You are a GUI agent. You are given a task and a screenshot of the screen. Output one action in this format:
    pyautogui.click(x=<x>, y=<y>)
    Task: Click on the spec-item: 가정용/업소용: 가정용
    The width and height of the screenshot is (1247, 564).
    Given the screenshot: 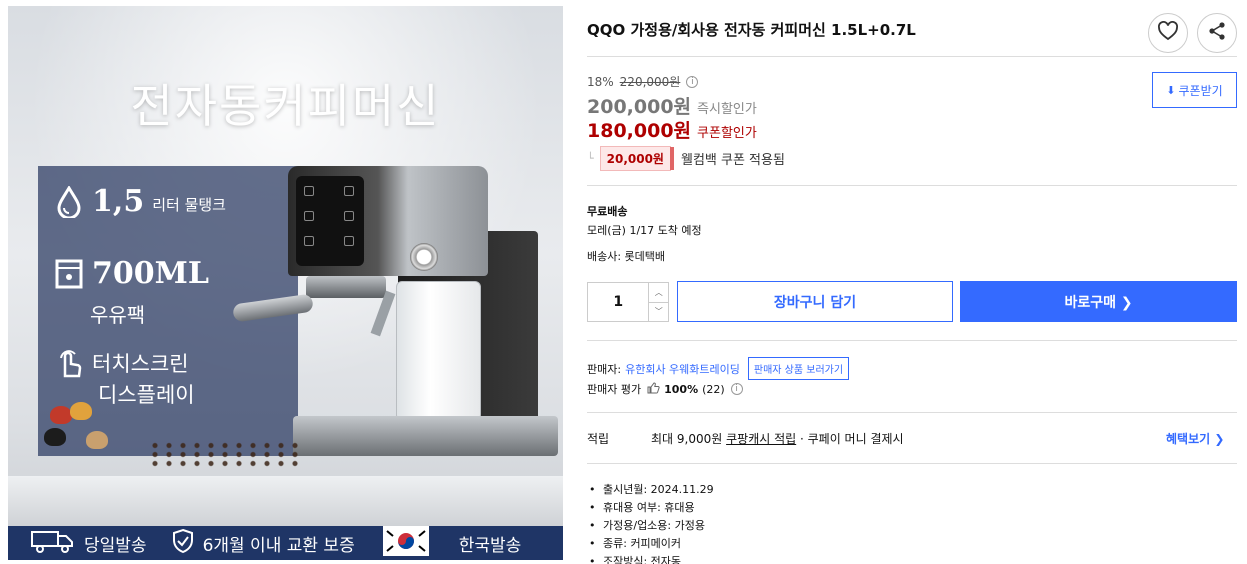 What is the action you would take?
    pyautogui.click(x=650, y=526)
    